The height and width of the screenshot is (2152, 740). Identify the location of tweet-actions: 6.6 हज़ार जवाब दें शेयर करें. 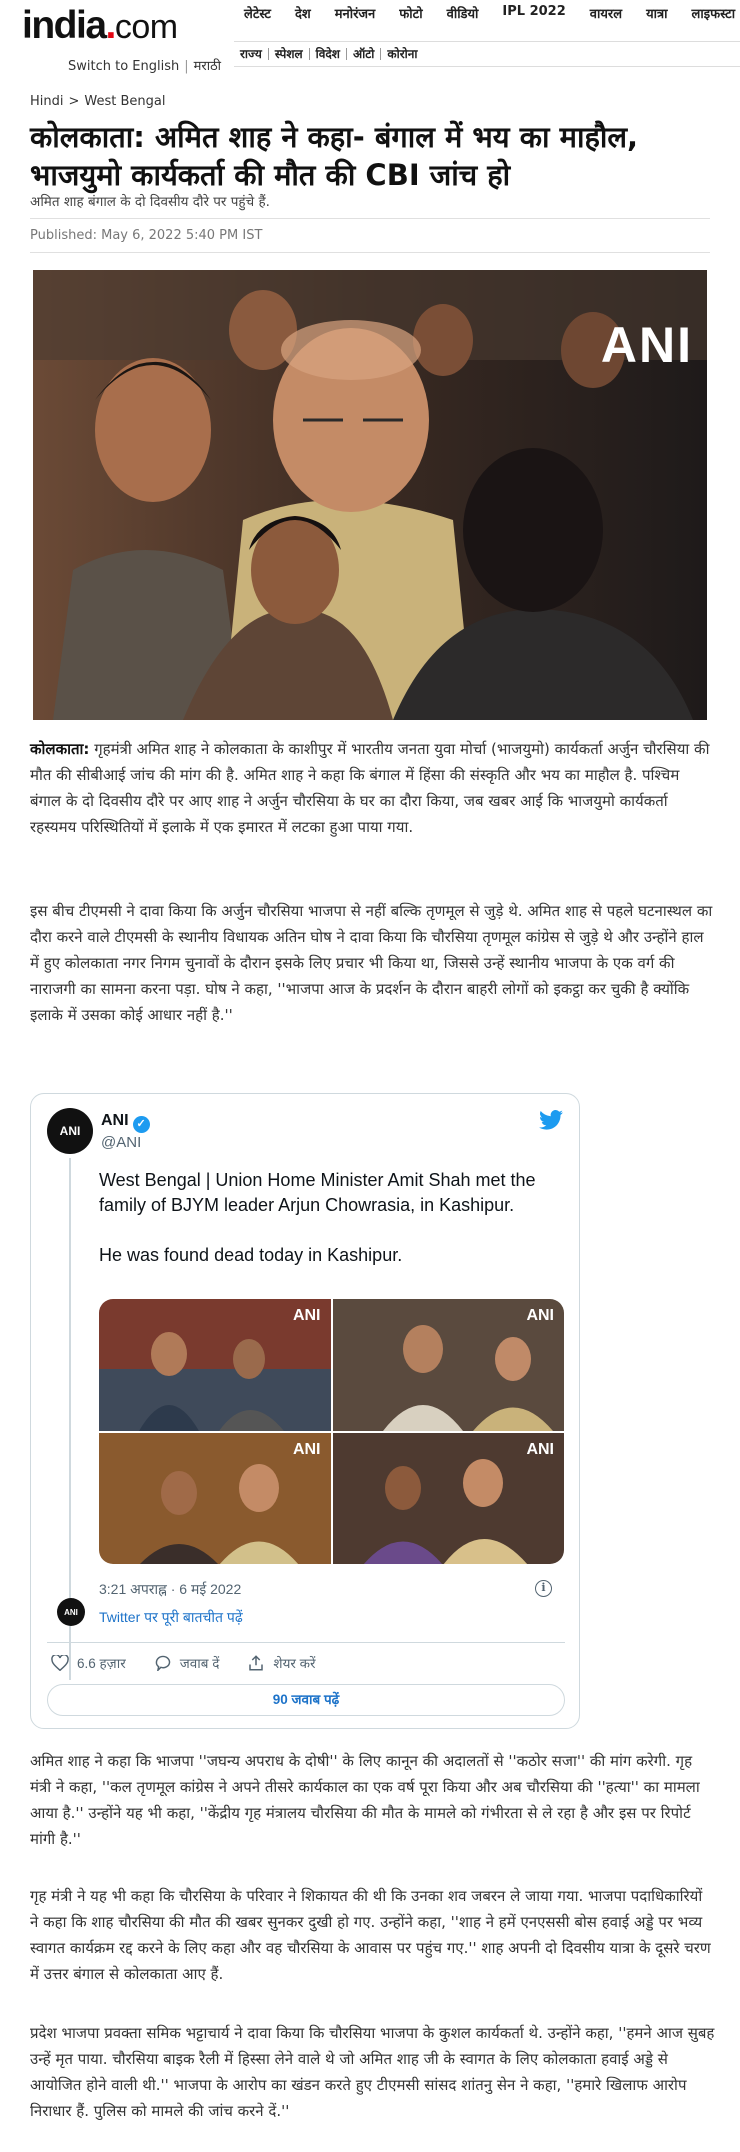
(183, 1663).